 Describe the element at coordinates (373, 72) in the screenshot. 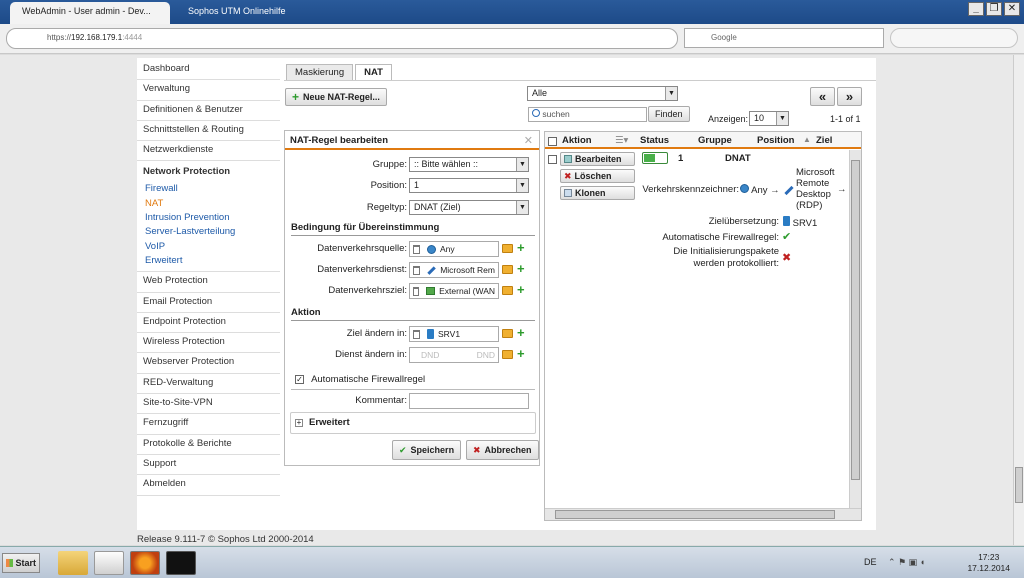

I see `tab-nat: NAT` at that location.